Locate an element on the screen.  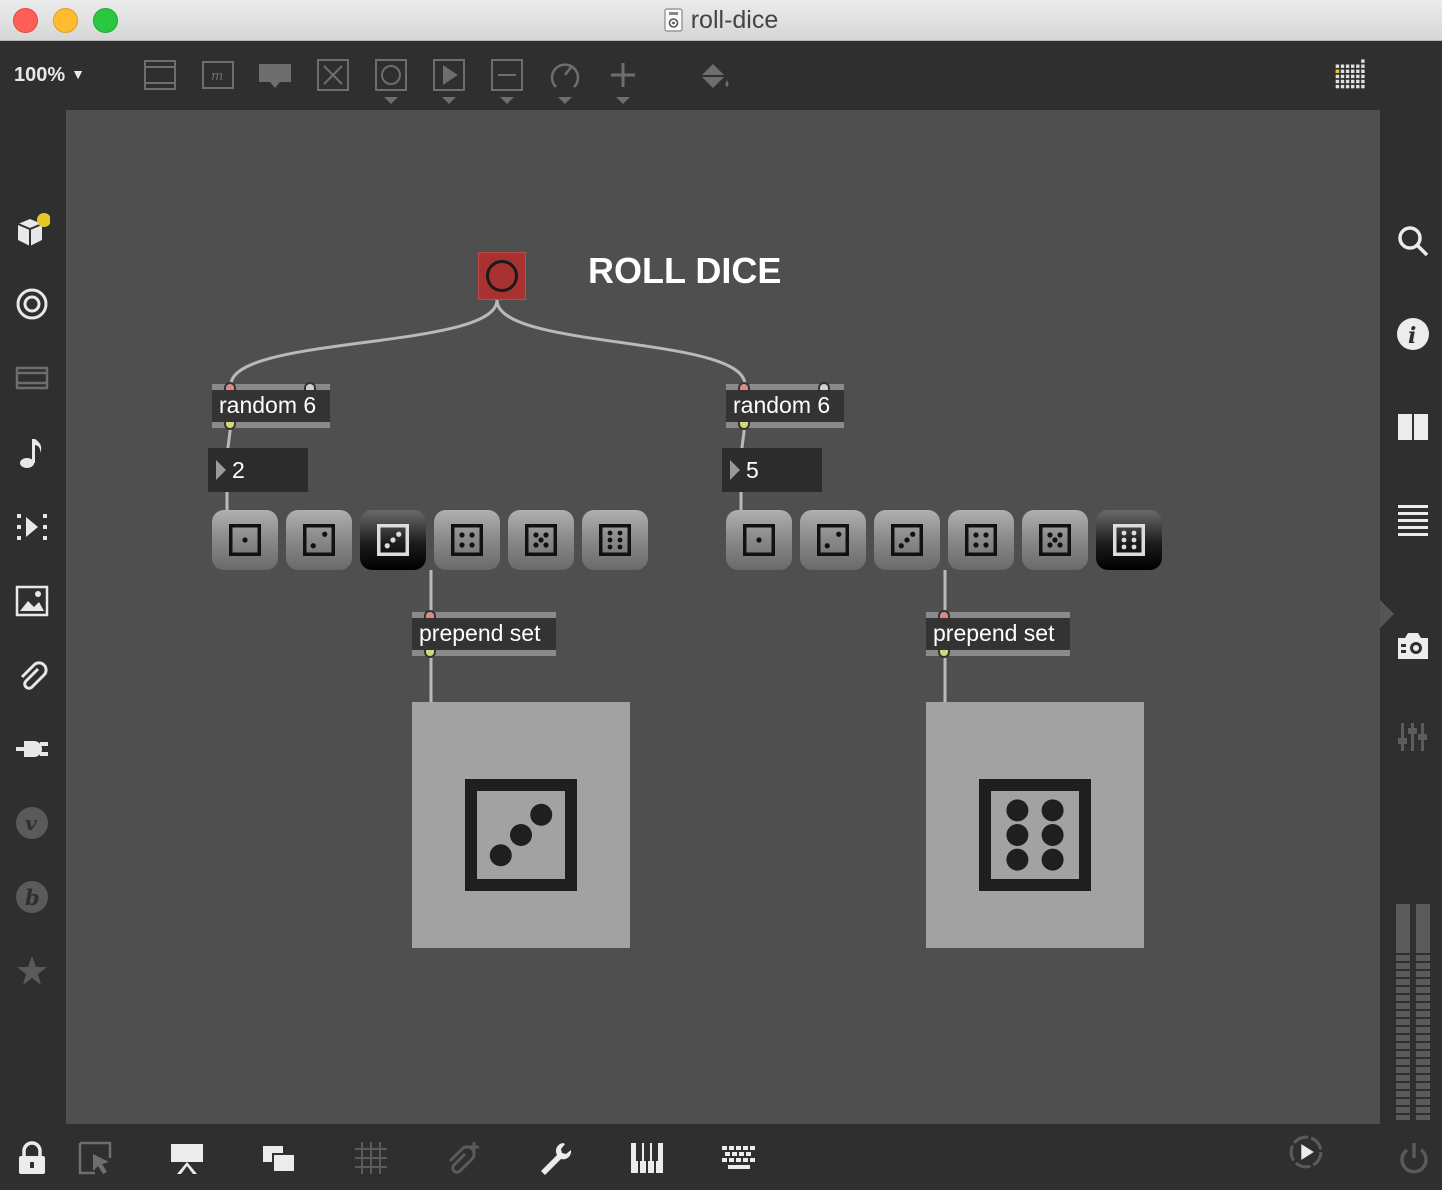
prepend-object-right: prepend set is located at coordinates (998, 634).